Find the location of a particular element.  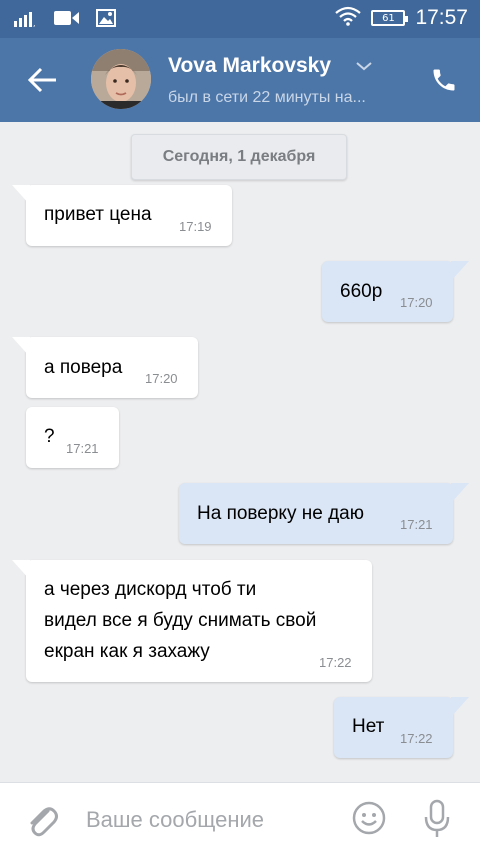

clock: 17:57 is located at coordinates (441, 17).